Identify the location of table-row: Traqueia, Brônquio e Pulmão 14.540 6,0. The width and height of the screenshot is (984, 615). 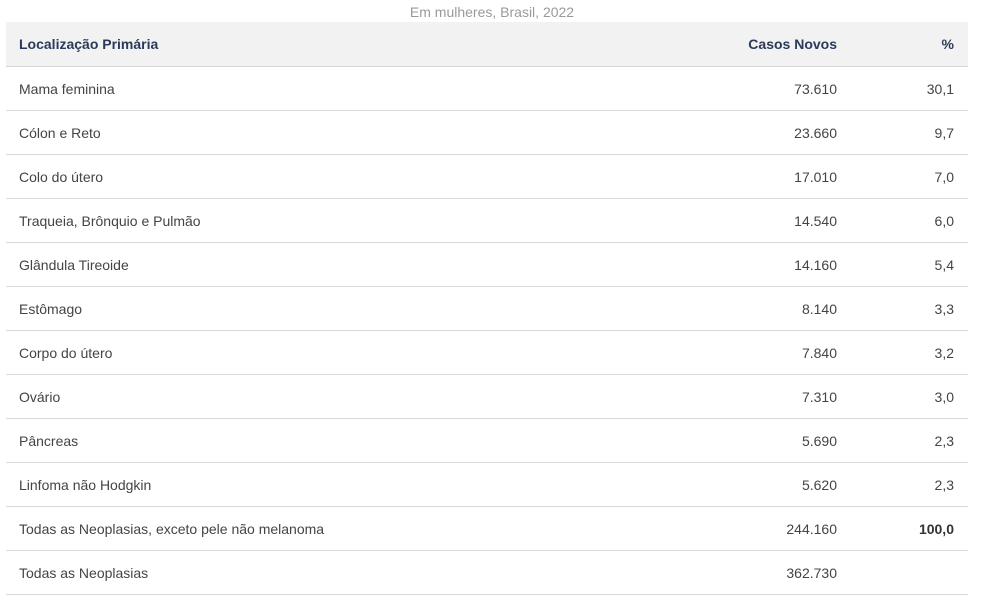
(487, 220).